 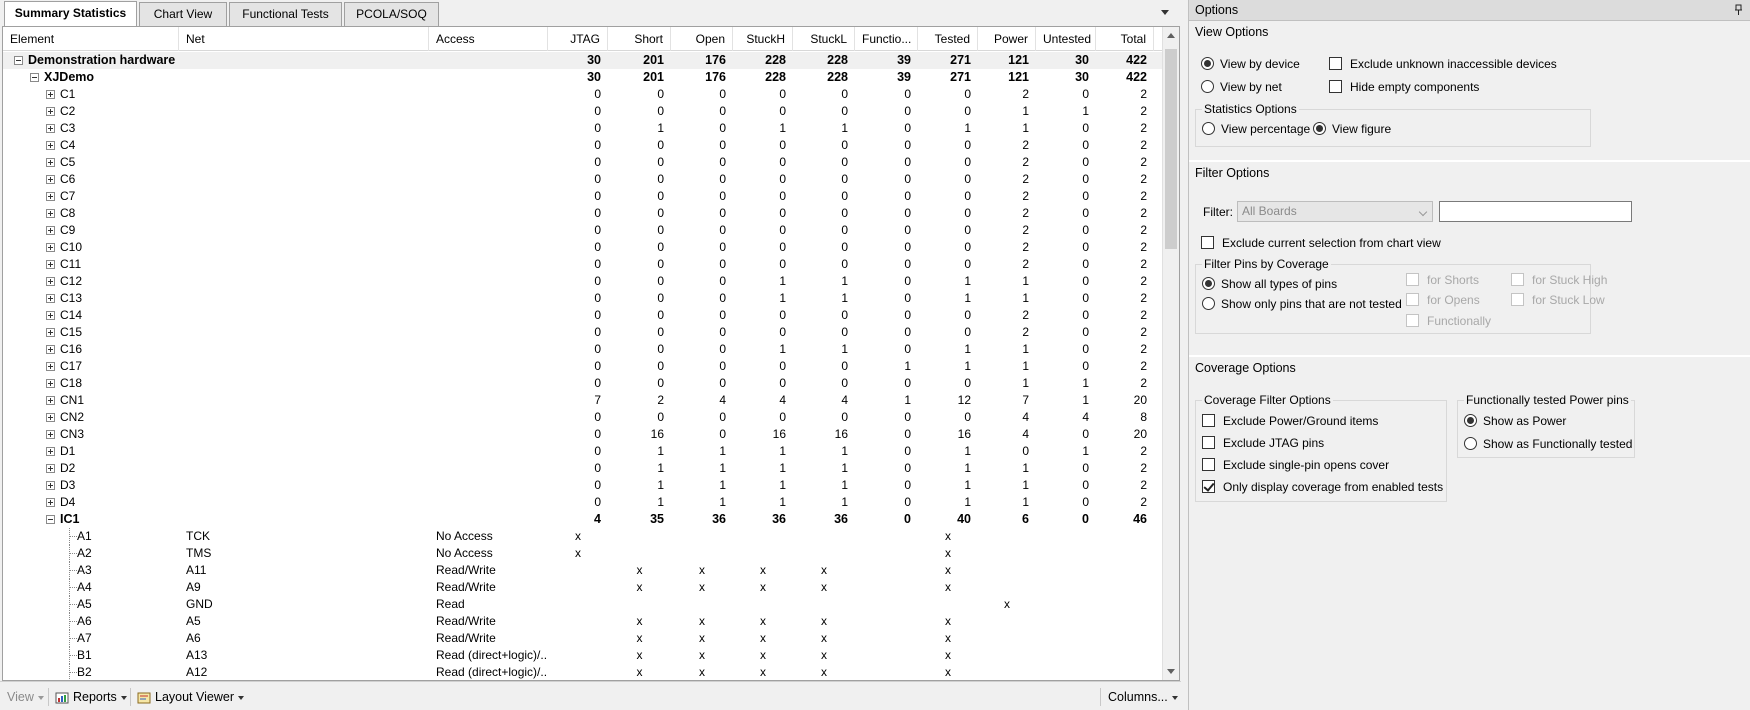 What do you see at coordinates (583, 604) in the screenshot?
I see `table-row: A5 GND Read x` at bounding box center [583, 604].